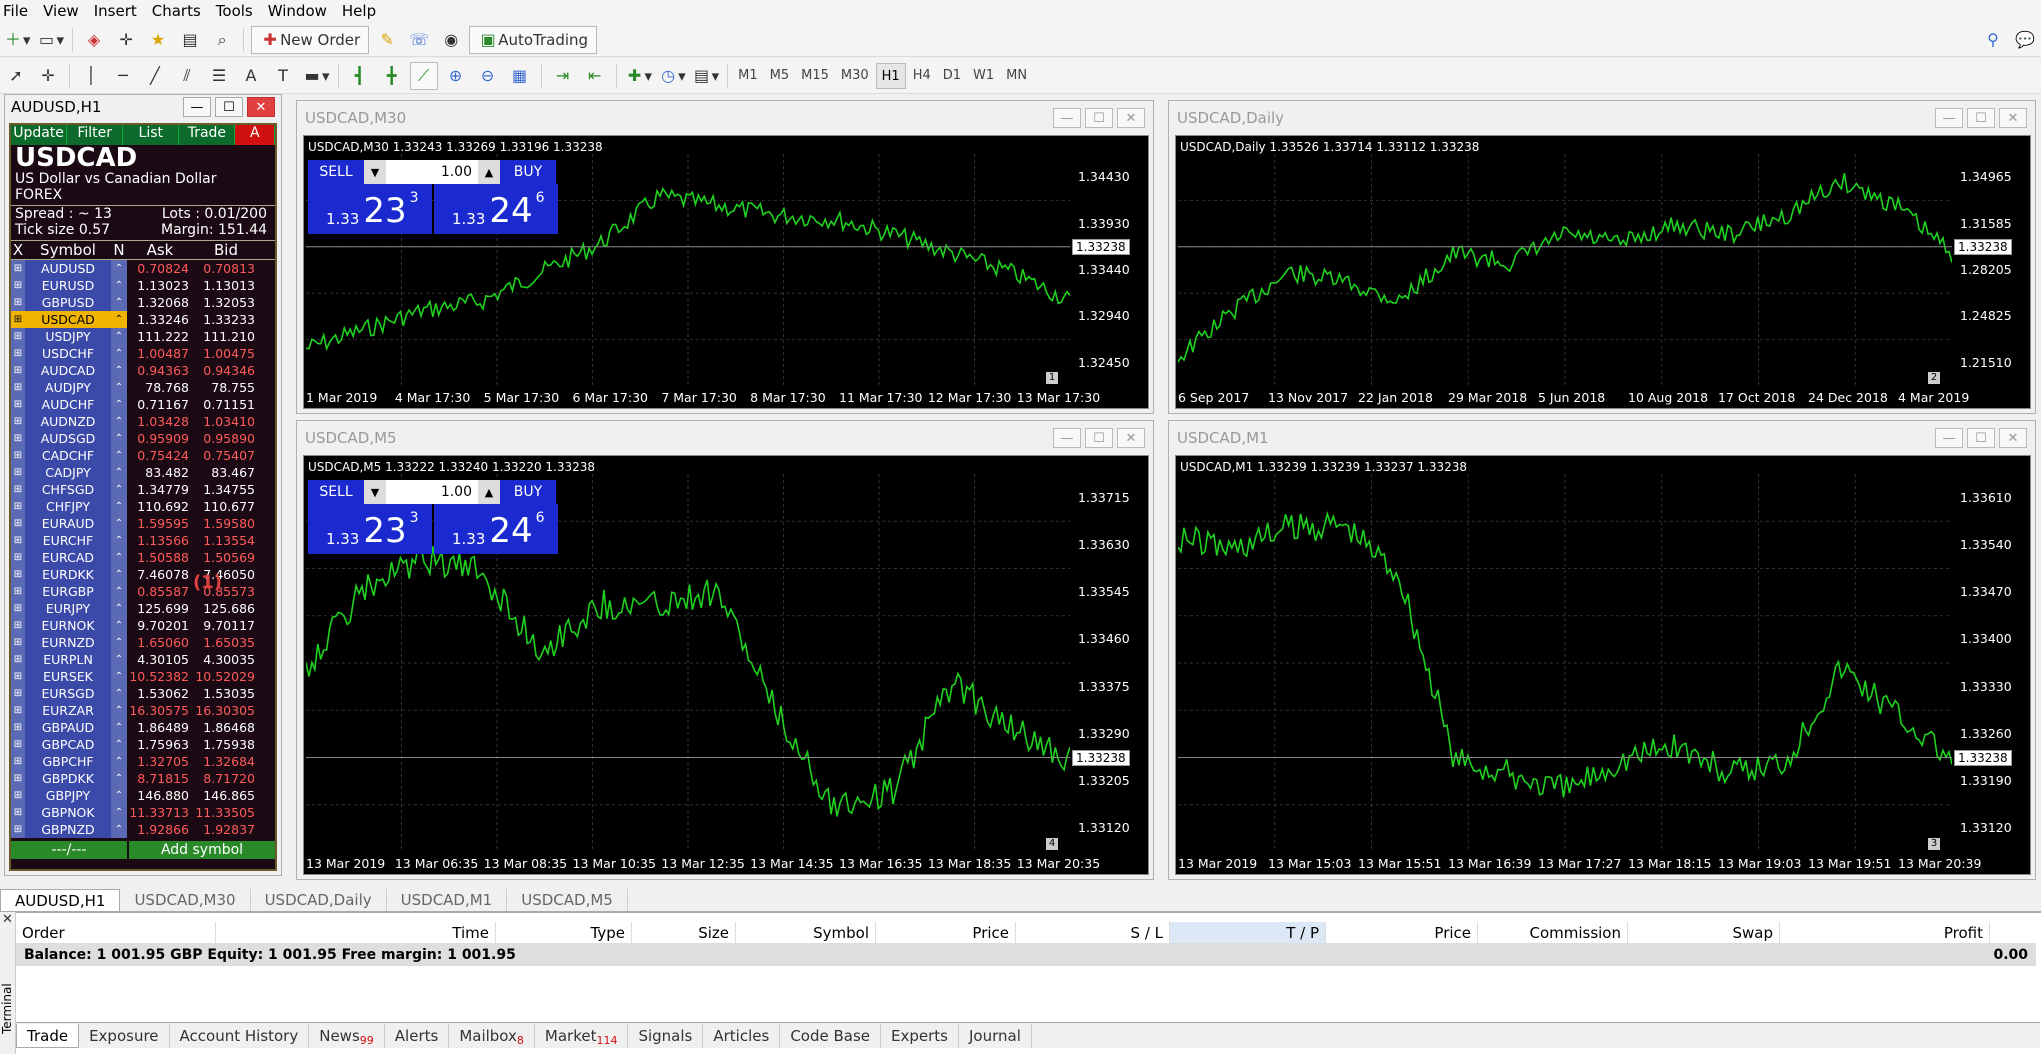  What do you see at coordinates (124, 1035) in the screenshot?
I see `terminal-tab-exposure: Exposure` at bounding box center [124, 1035].